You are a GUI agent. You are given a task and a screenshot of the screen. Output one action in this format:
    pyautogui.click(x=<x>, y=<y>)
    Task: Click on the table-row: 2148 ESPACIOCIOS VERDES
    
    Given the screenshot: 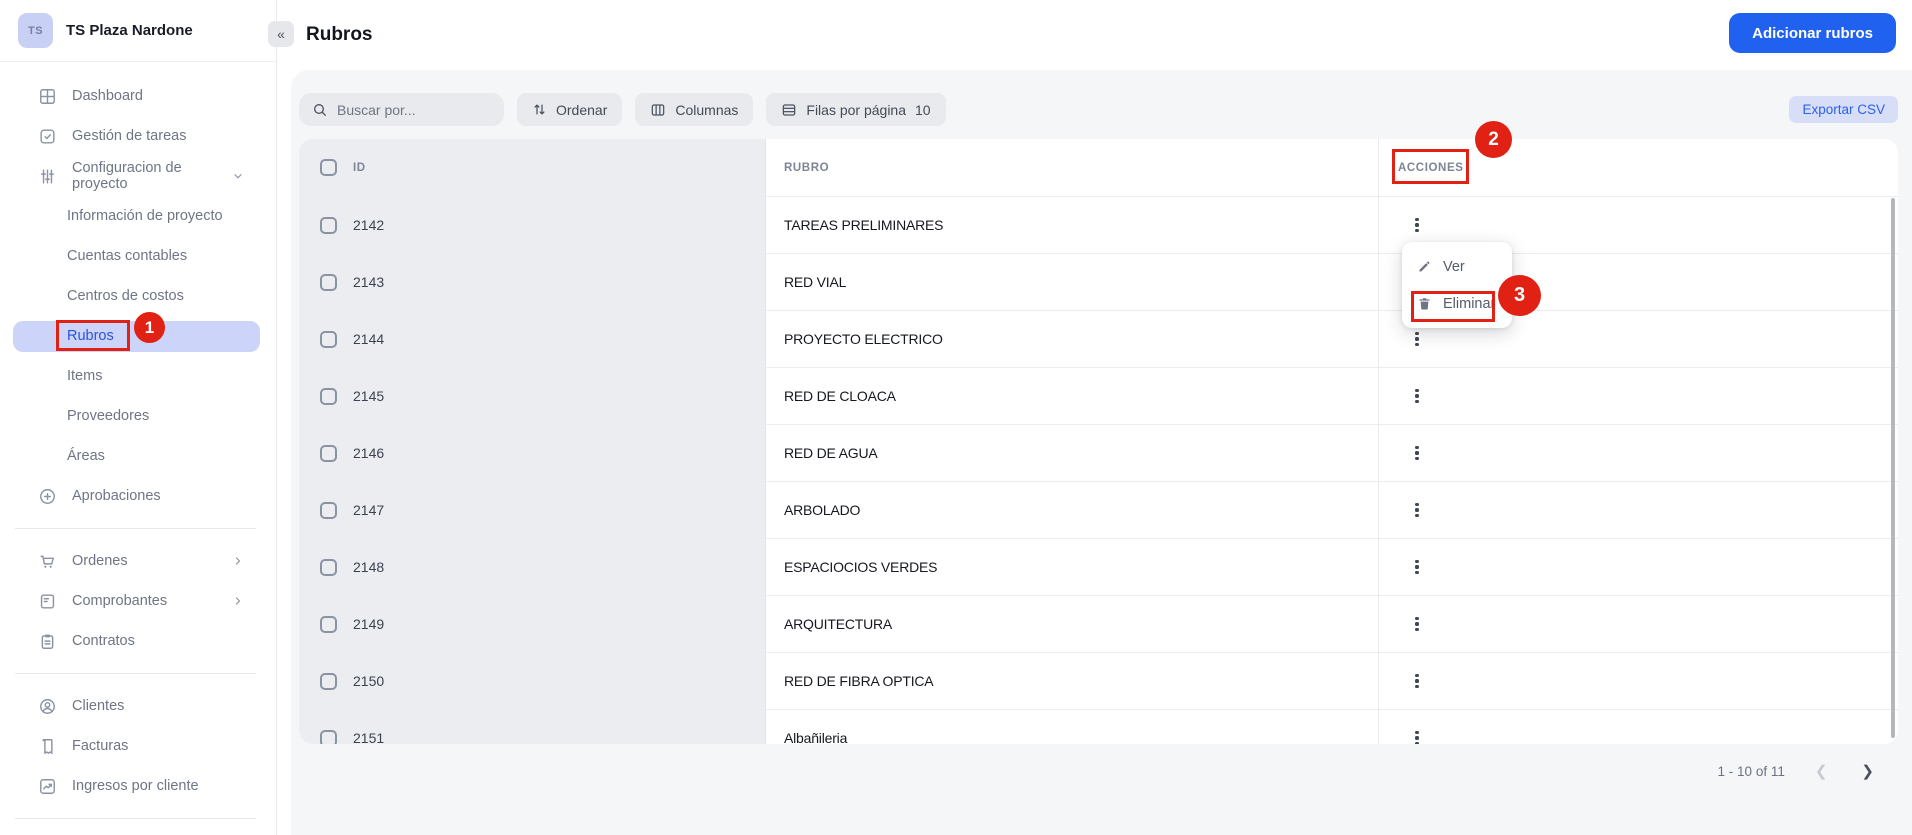 What is the action you would take?
    pyautogui.click(x=1098, y=566)
    